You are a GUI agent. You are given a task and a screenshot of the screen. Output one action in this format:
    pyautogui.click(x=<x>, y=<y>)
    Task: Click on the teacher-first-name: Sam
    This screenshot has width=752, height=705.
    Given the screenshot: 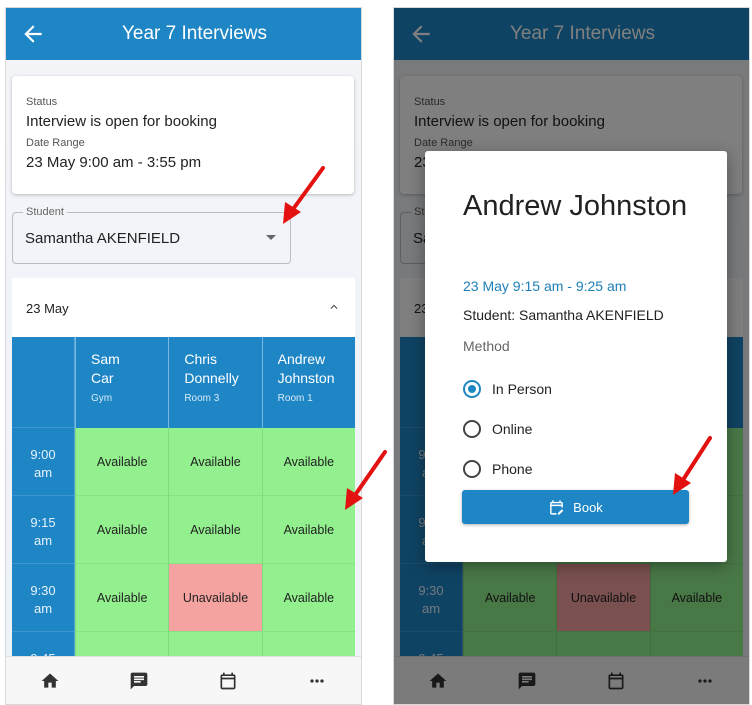 What is the action you would take?
    pyautogui.click(x=105, y=359)
    